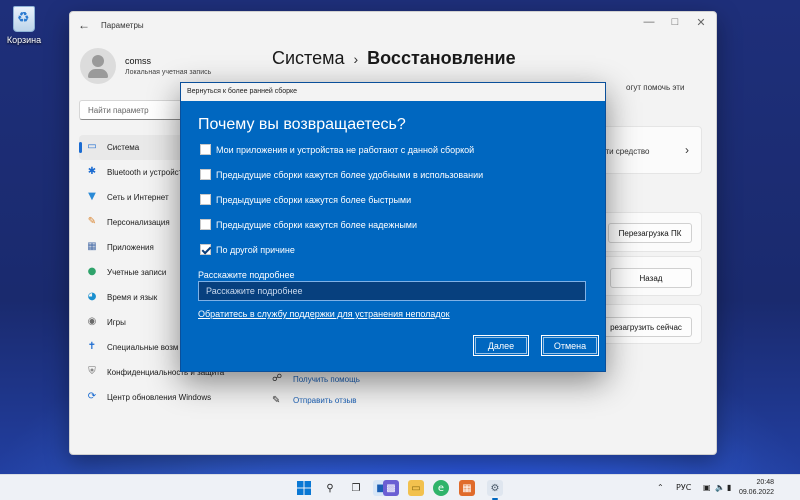 The image size is (800, 500). I want to click on gamepad-icon: ◉, so click(92, 321).